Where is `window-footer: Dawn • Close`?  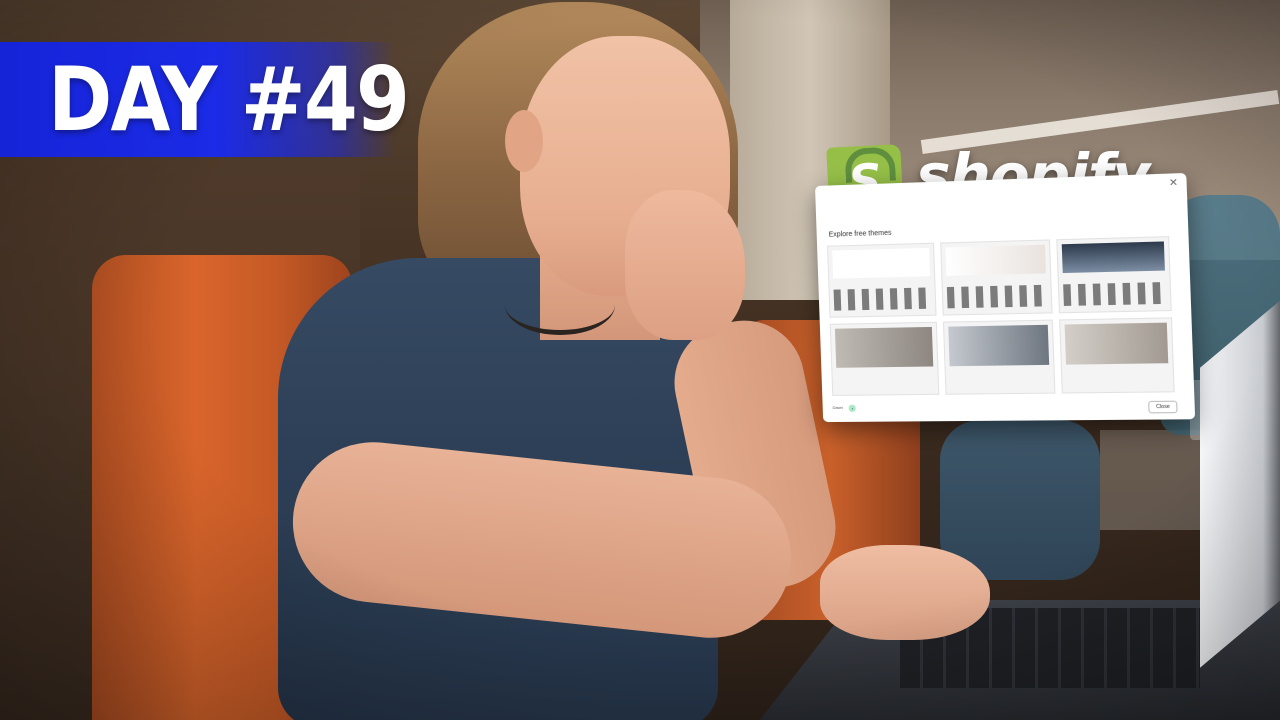
window-footer: Dawn • Close is located at coordinates (1009, 408).